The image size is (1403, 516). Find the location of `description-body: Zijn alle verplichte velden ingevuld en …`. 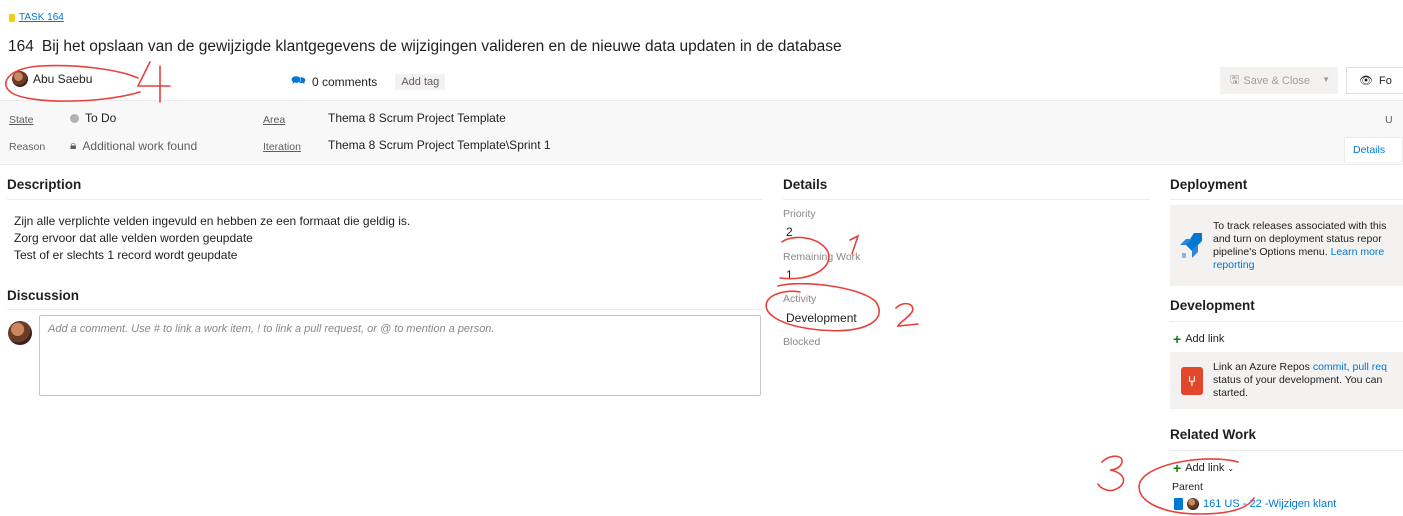

description-body: Zijn alle verplichte velden ingevuld en … is located at coordinates (212, 238).